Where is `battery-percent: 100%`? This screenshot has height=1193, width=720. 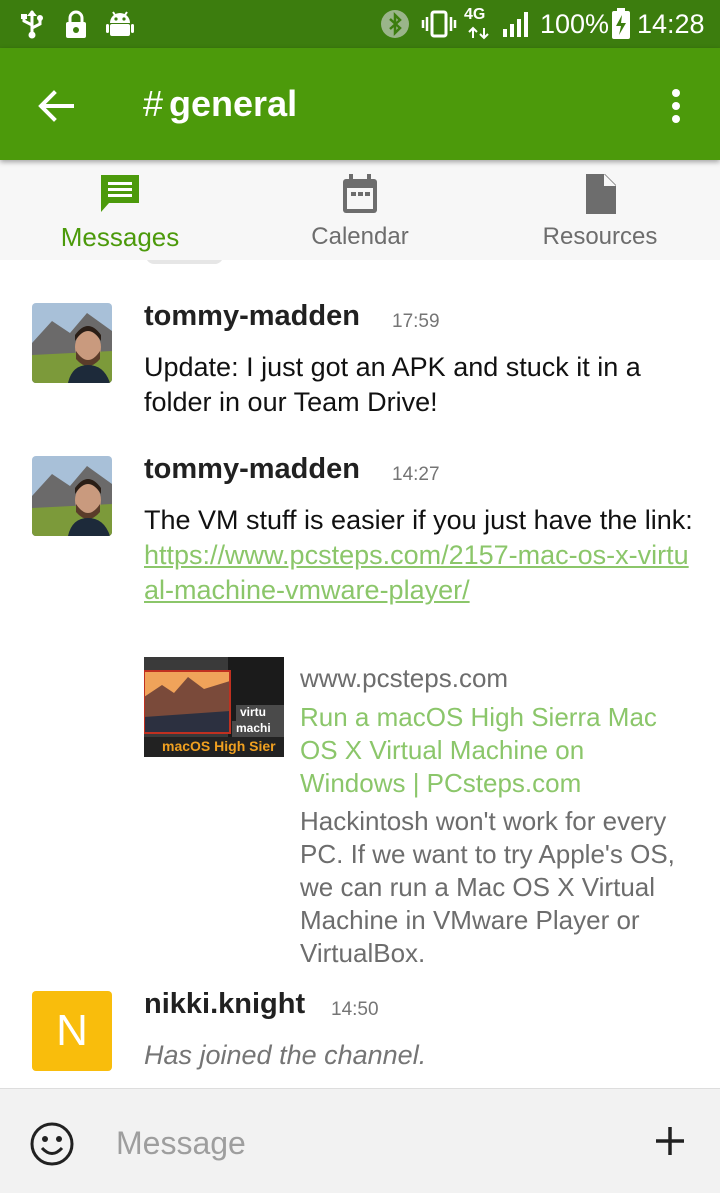 battery-percent: 100% is located at coordinates (575, 24).